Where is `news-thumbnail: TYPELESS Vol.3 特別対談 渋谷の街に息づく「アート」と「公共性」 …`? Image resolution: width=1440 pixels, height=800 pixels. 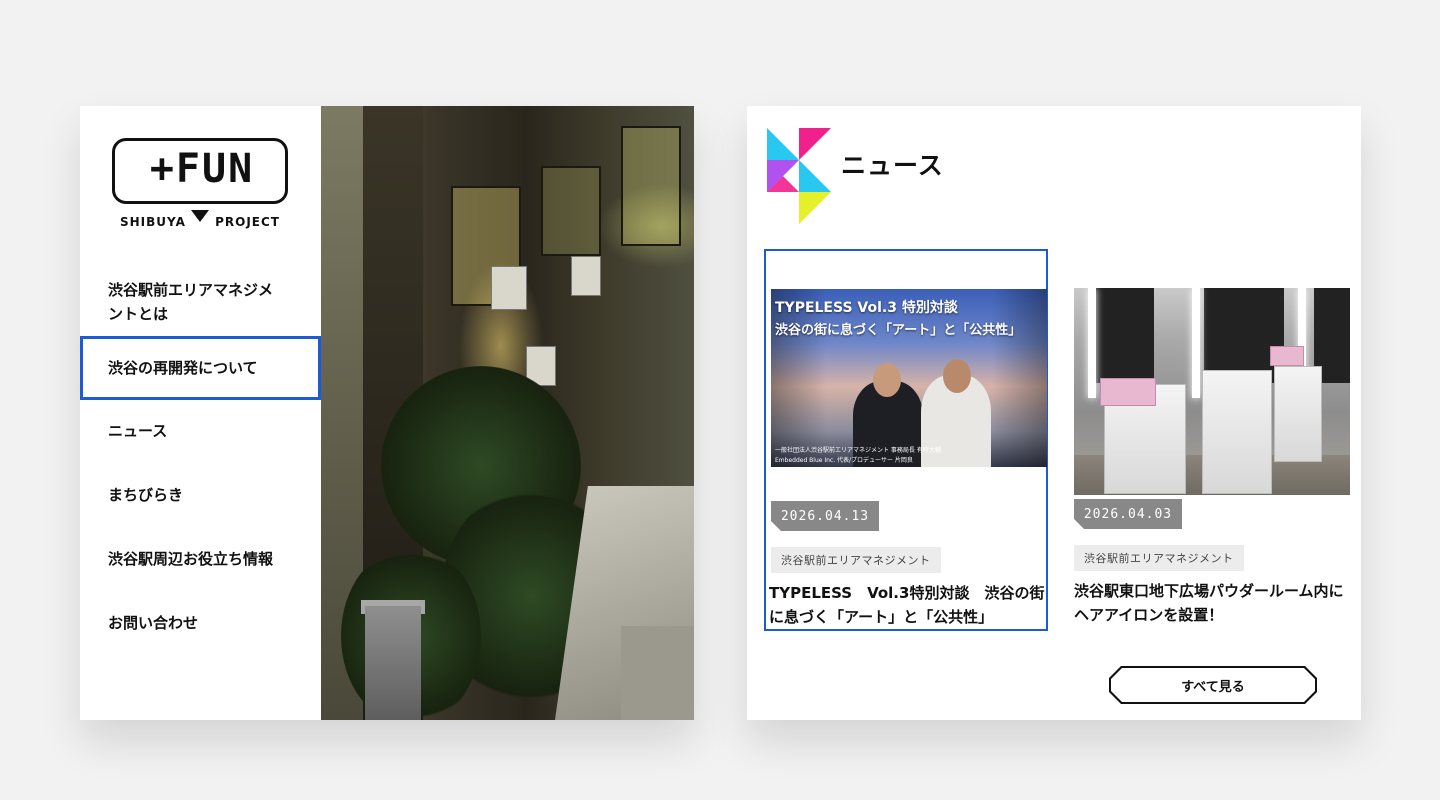 news-thumbnail: TYPELESS Vol.3 特別対談 渋谷の街に息づく「アート」と「公共性」 … is located at coordinates (909, 378).